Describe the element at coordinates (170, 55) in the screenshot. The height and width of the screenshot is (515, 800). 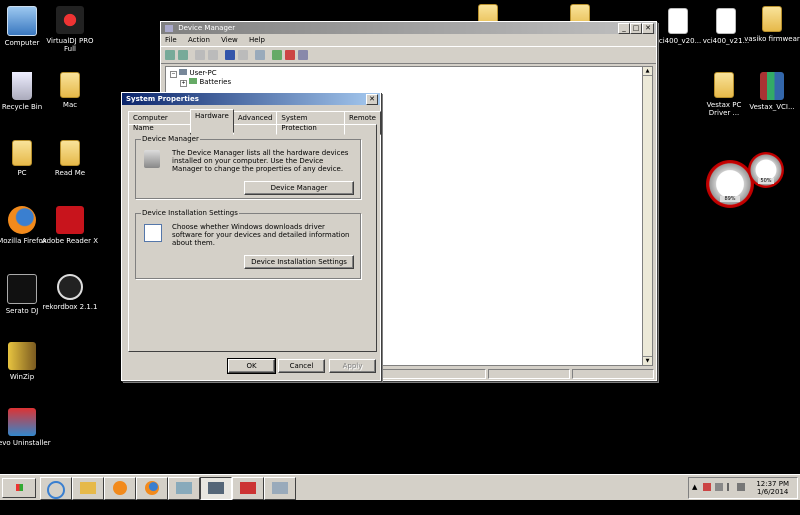
I see `back-icon` at that location.